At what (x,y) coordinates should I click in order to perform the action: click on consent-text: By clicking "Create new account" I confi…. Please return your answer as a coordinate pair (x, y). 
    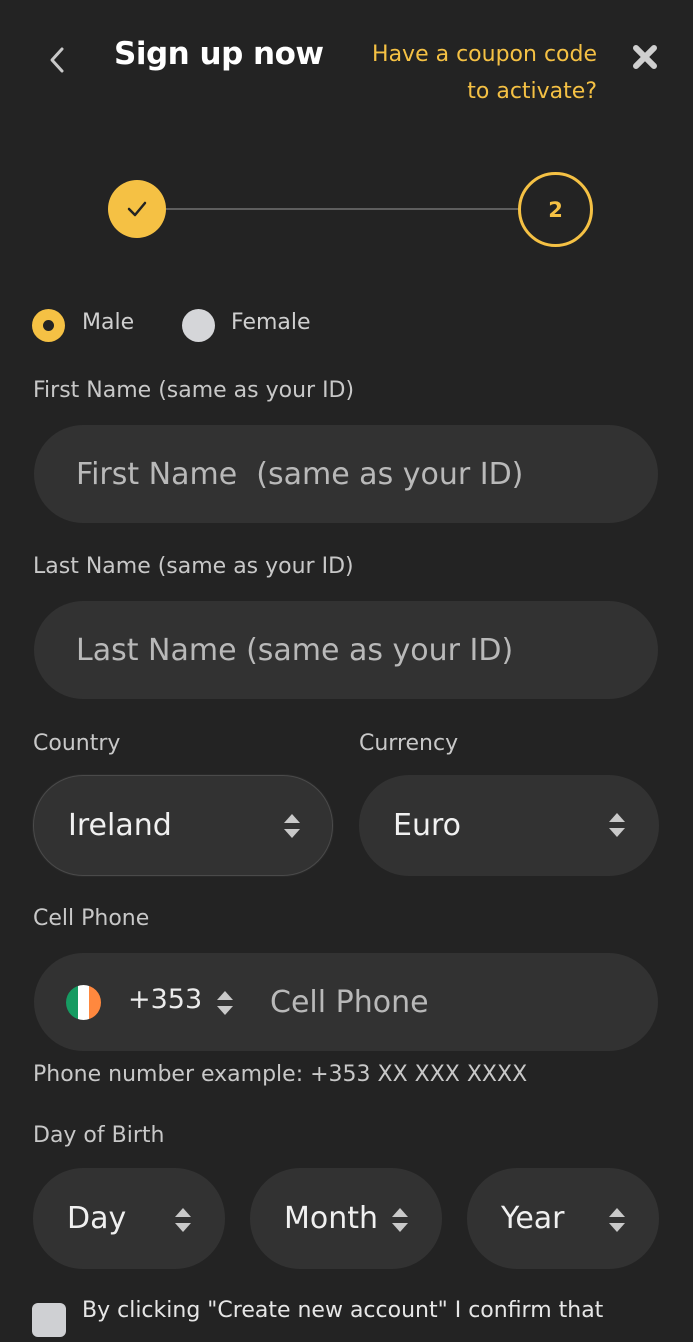
    Looking at the image, I should click on (343, 1310).